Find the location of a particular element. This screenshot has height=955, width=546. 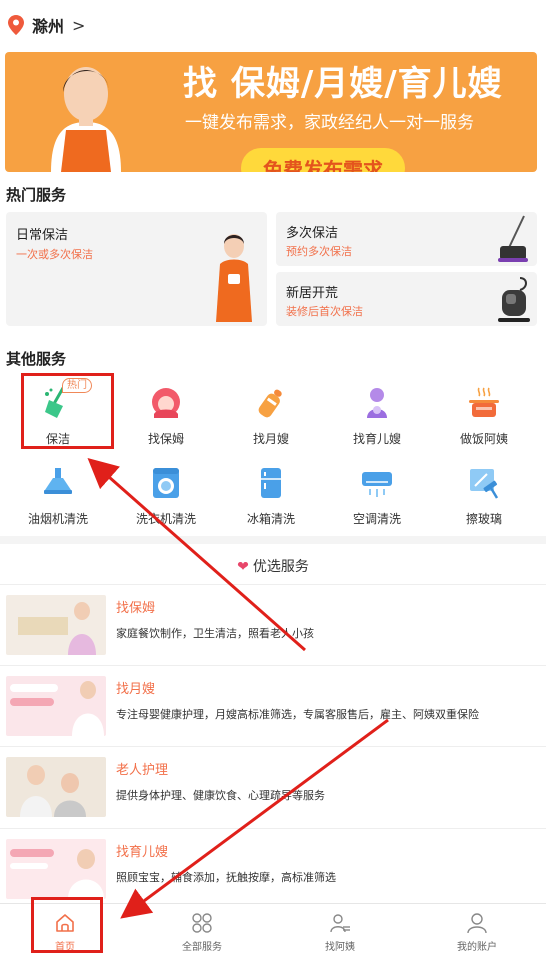

card-title: 多次保洁 is located at coordinates (312, 233).